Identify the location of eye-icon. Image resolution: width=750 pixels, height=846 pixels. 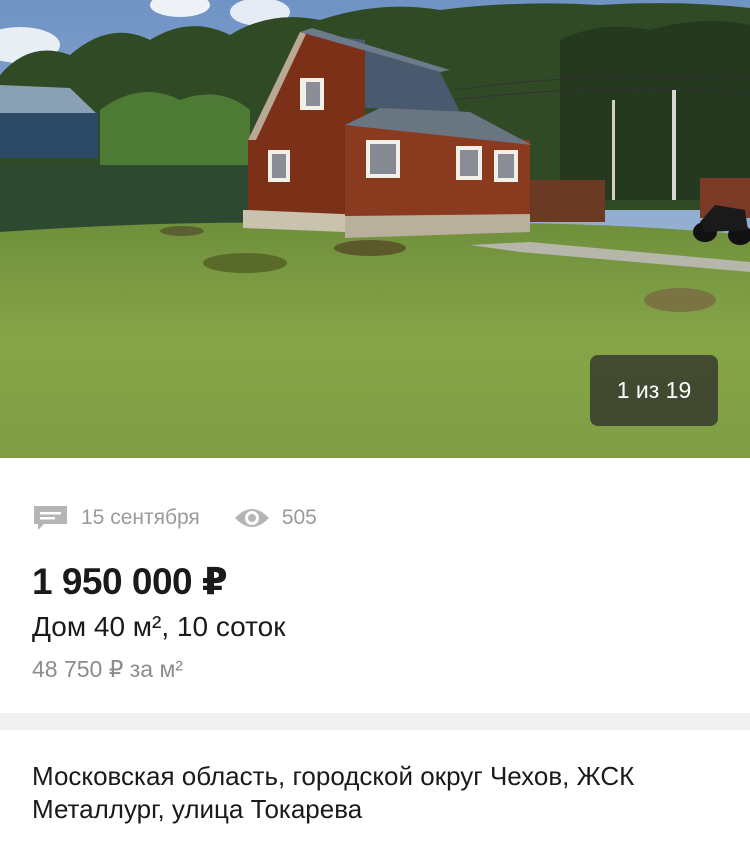
(252, 518).